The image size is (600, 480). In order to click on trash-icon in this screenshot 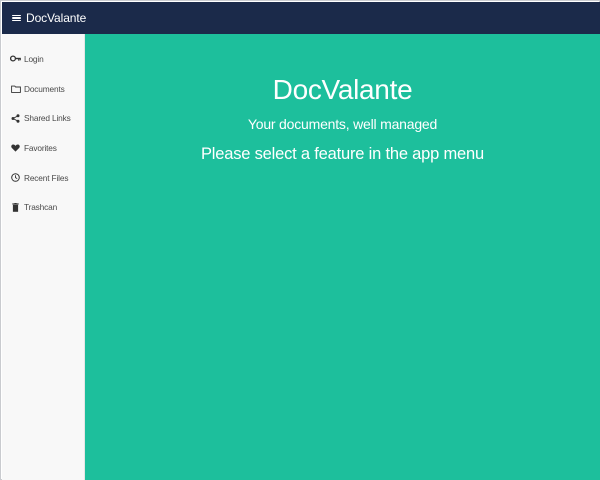, I will do `click(15, 207)`.